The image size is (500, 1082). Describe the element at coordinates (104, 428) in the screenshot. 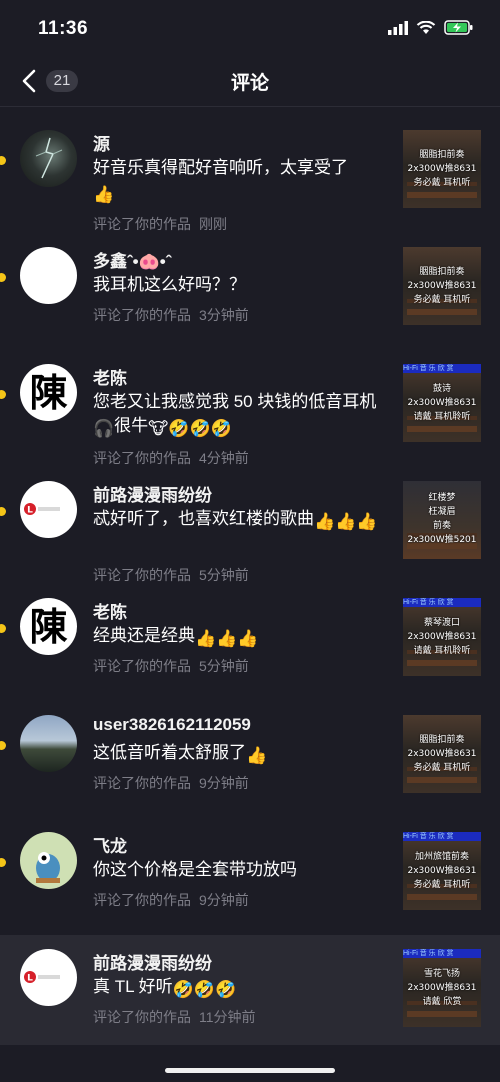

I see `headphones-icon: 🎧` at that location.